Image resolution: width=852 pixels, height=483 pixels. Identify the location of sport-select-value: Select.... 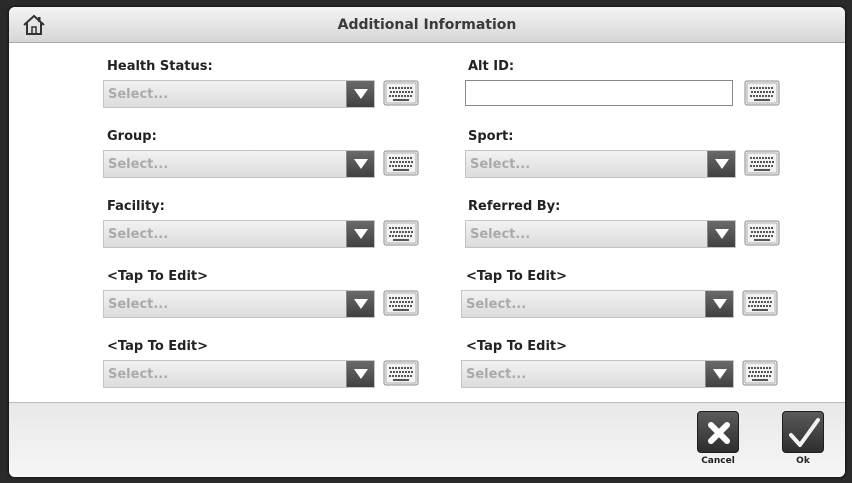
(500, 164).